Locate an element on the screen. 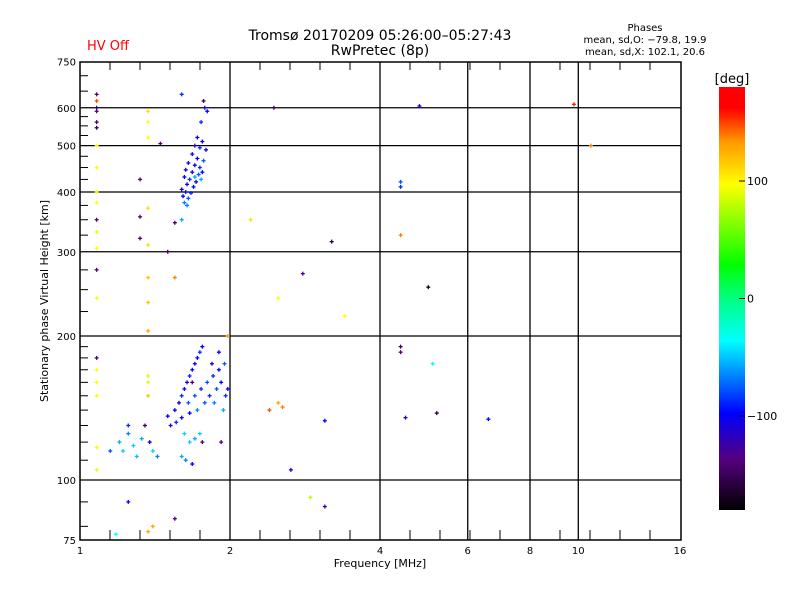 The width and height of the screenshot is (800, 600). colorbar-tick-label: −100 is located at coordinates (762, 416).